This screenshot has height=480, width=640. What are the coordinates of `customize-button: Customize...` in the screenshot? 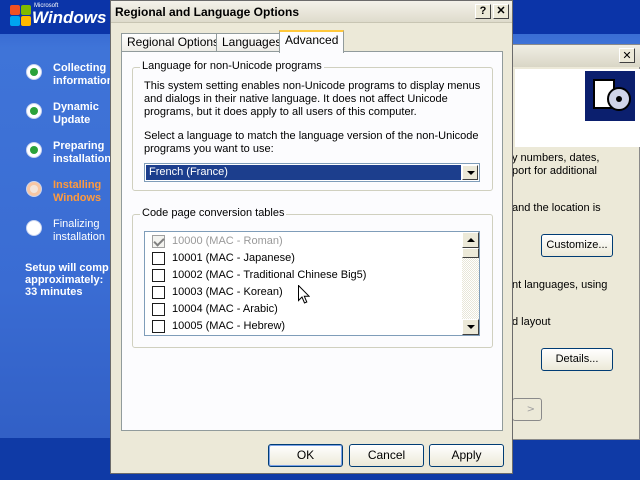 It's located at (577, 245).